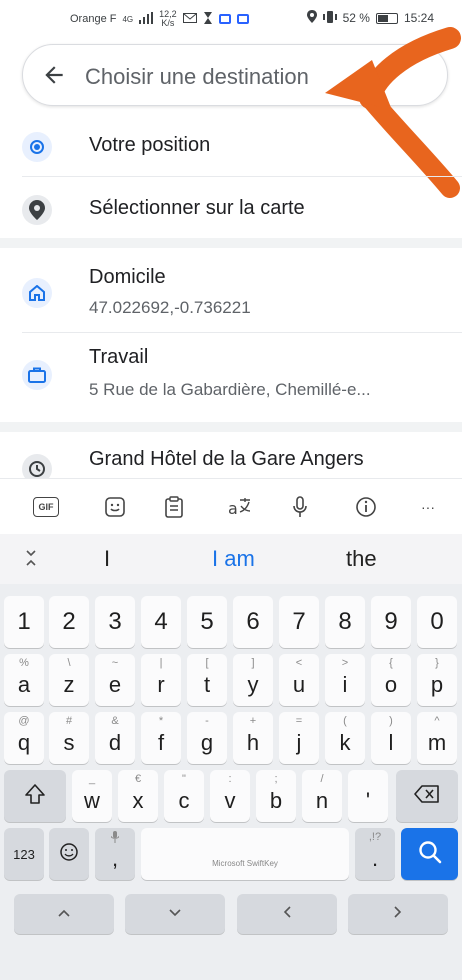 The image size is (462, 980). Describe the element at coordinates (386, 18) in the screenshot. I see `battery-icon` at that location.